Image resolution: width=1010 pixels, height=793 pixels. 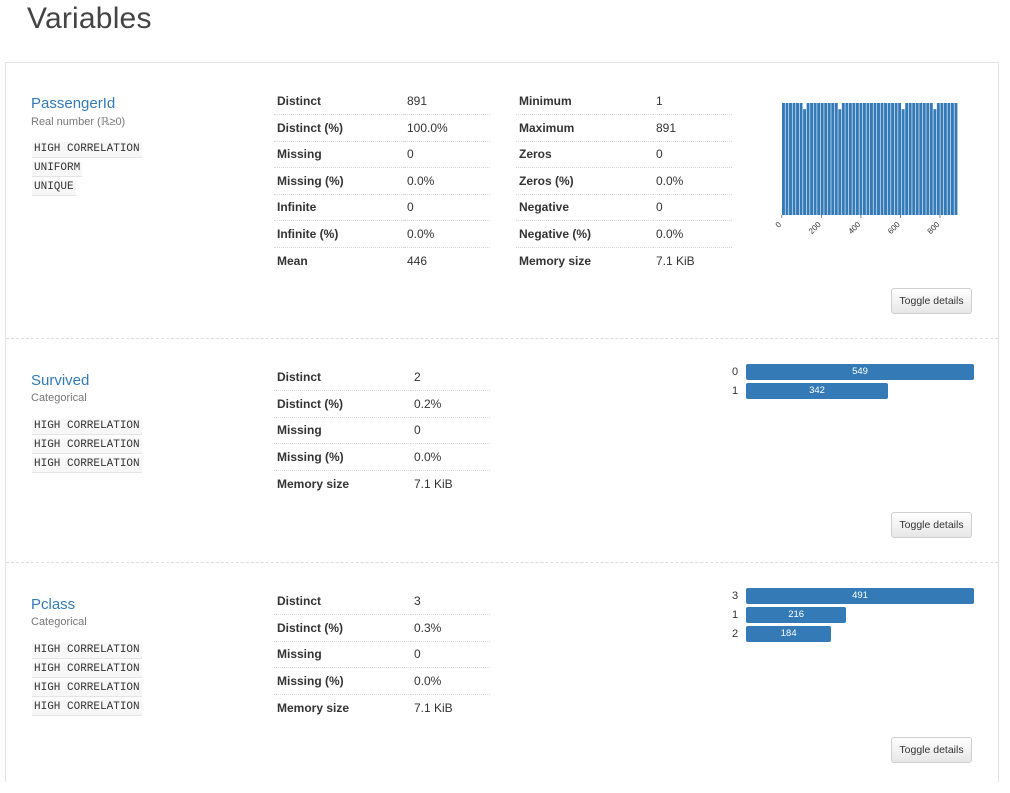 I want to click on category-row: 2 184, so click(x=853, y=634).